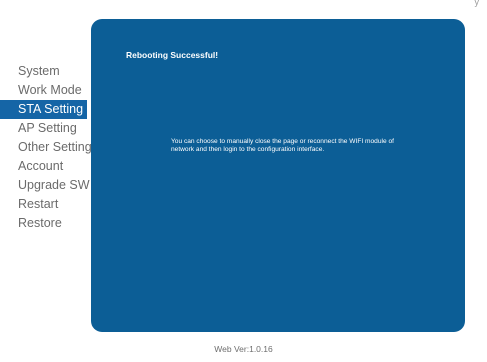 Image resolution: width=487 pixels, height=362 pixels. I want to click on top-clipped-area: y, so click(243, 4).